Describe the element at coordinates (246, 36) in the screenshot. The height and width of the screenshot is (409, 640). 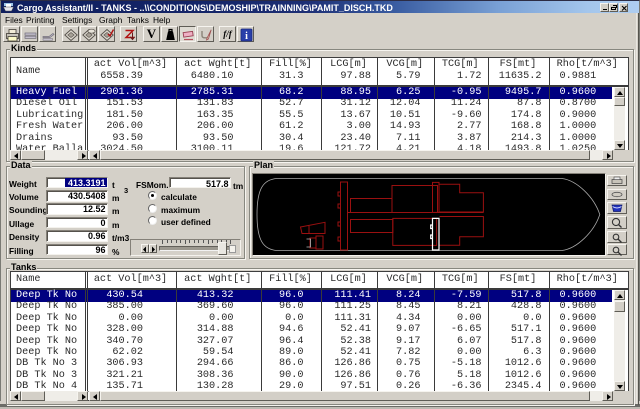
I see `svg-text: i` at that location.